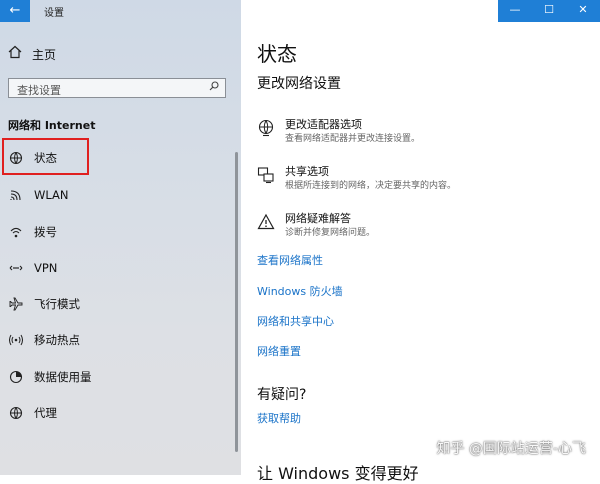 The image size is (600, 484). What do you see at coordinates (120, 11) in the screenshot?
I see `title-bar: ← 设置` at bounding box center [120, 11].